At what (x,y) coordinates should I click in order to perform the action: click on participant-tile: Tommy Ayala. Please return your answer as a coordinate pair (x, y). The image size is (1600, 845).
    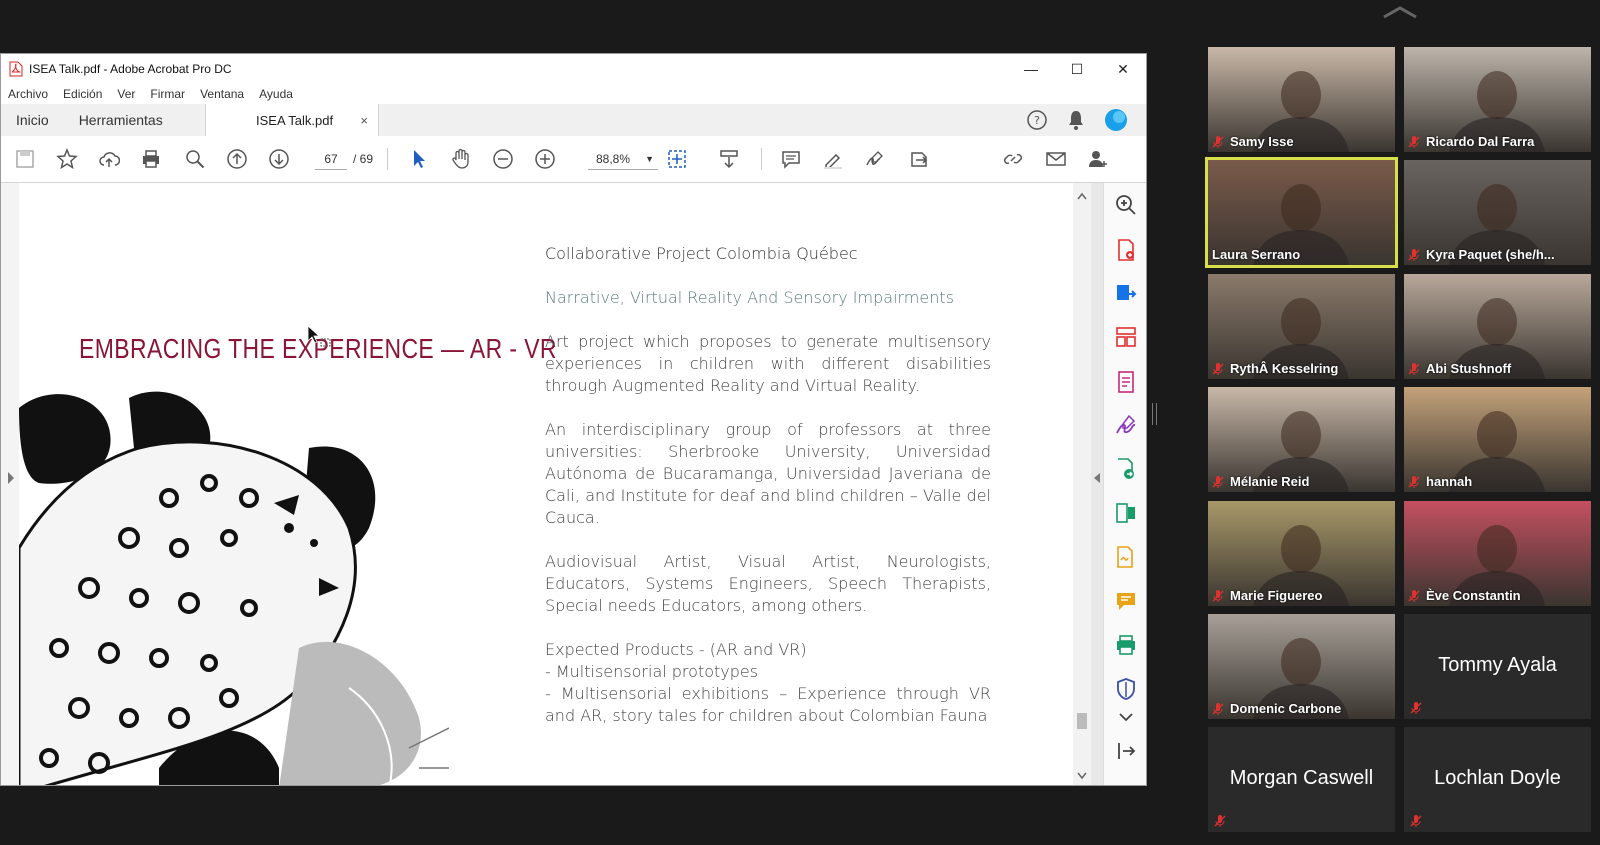
    Looking at the image, I should click on (1497, 666).